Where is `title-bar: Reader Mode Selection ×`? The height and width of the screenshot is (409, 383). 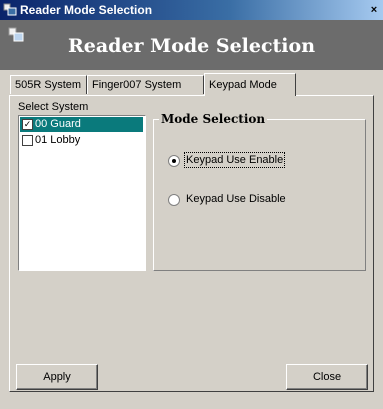
title-bar: Reader Mode Selection × is located at coordinates (191, 10).